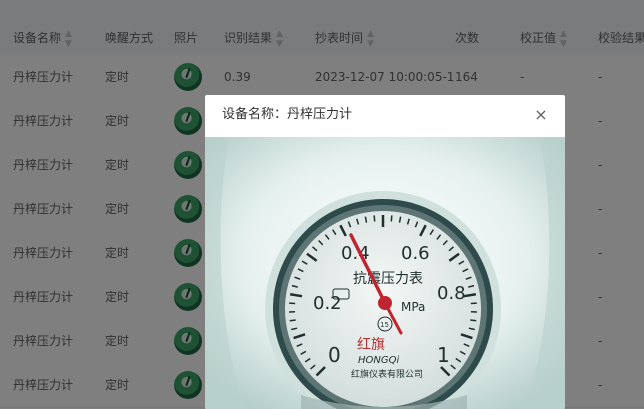  What do you see at coordinates (378, 360) in the screenshot?
I see `brand-name: HONGQi` at bounding box center [378, 360].